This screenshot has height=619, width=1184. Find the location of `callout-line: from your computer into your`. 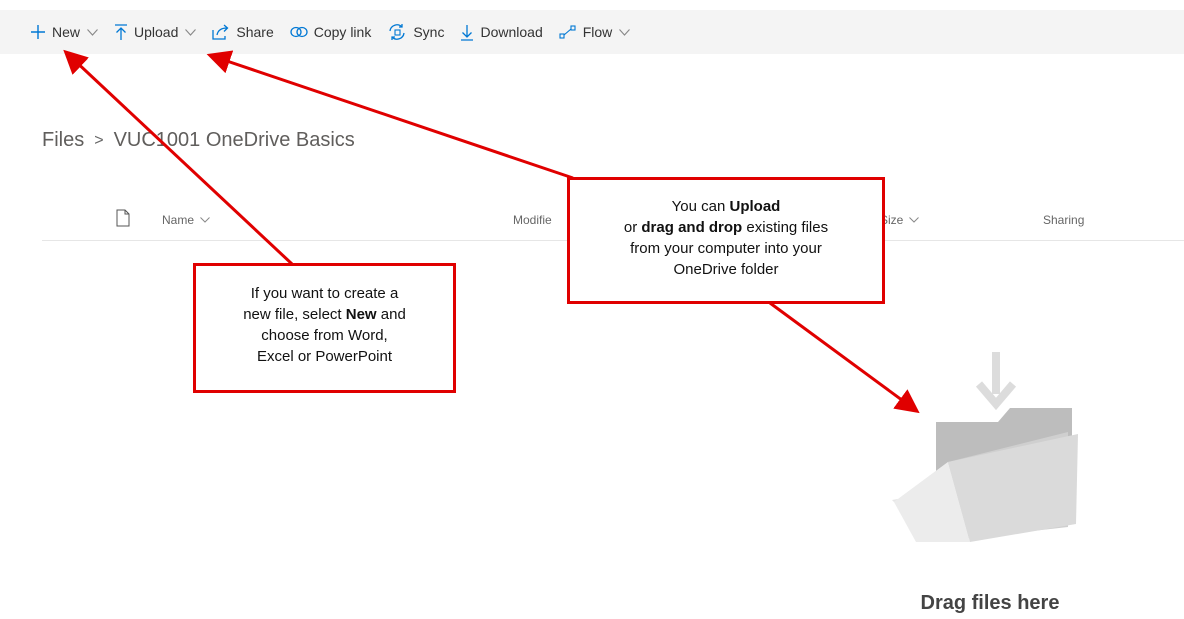

callout-line: from your computer into your is located at coordinates (726, 248).